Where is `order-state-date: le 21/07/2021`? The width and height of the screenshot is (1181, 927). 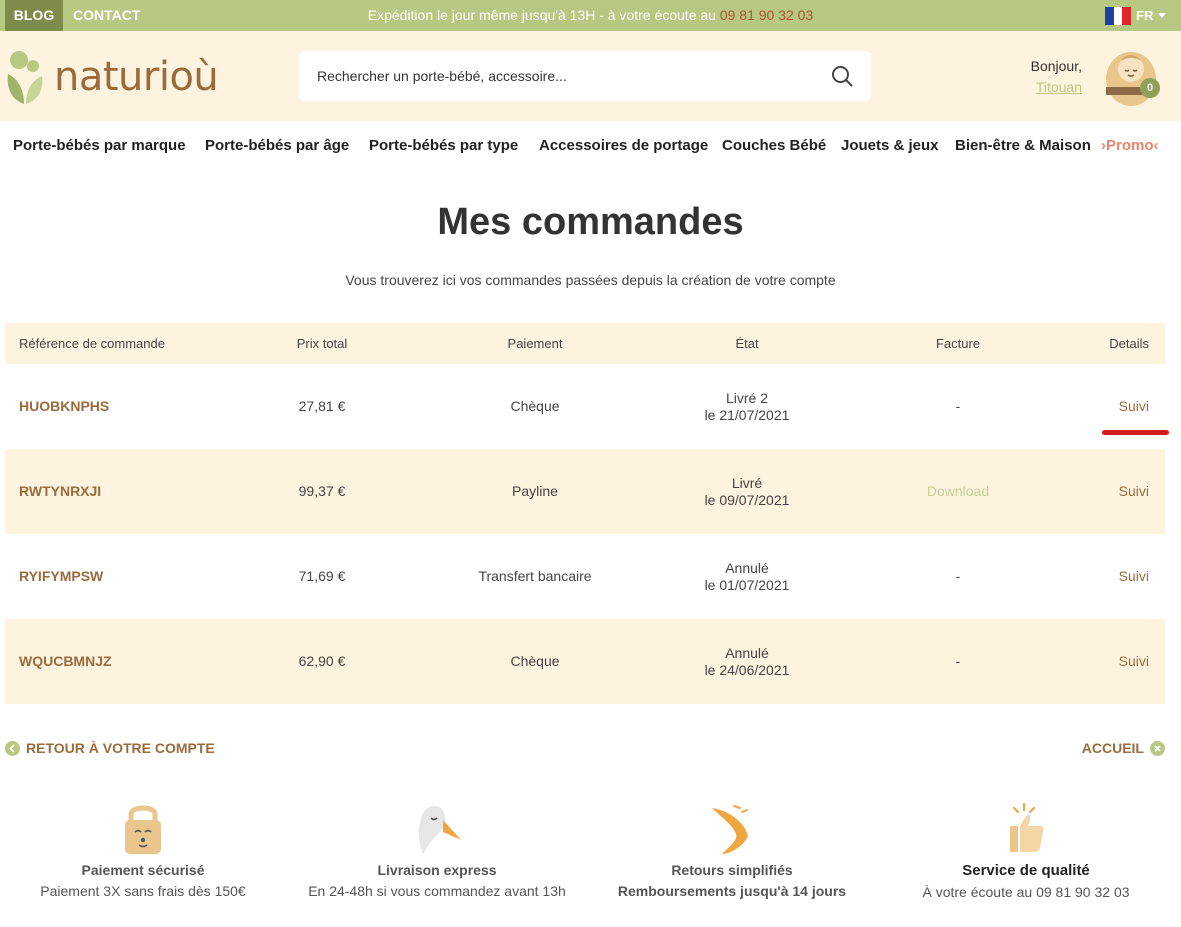 order-state-date: le 21/07/2021 is located at coordinates (747, 414).